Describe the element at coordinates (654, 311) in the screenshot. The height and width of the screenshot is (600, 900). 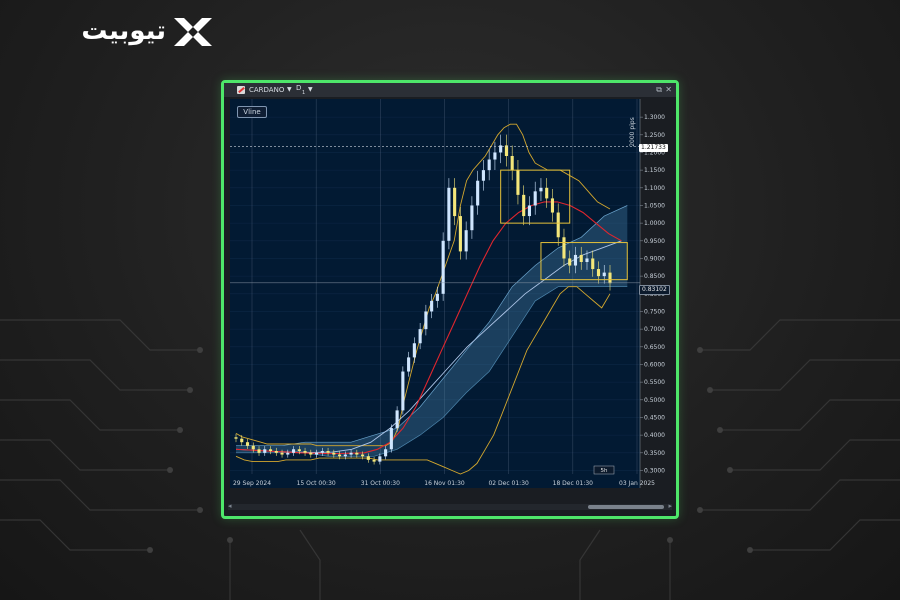
I see `y-tick-label: 0.7500` at that location.